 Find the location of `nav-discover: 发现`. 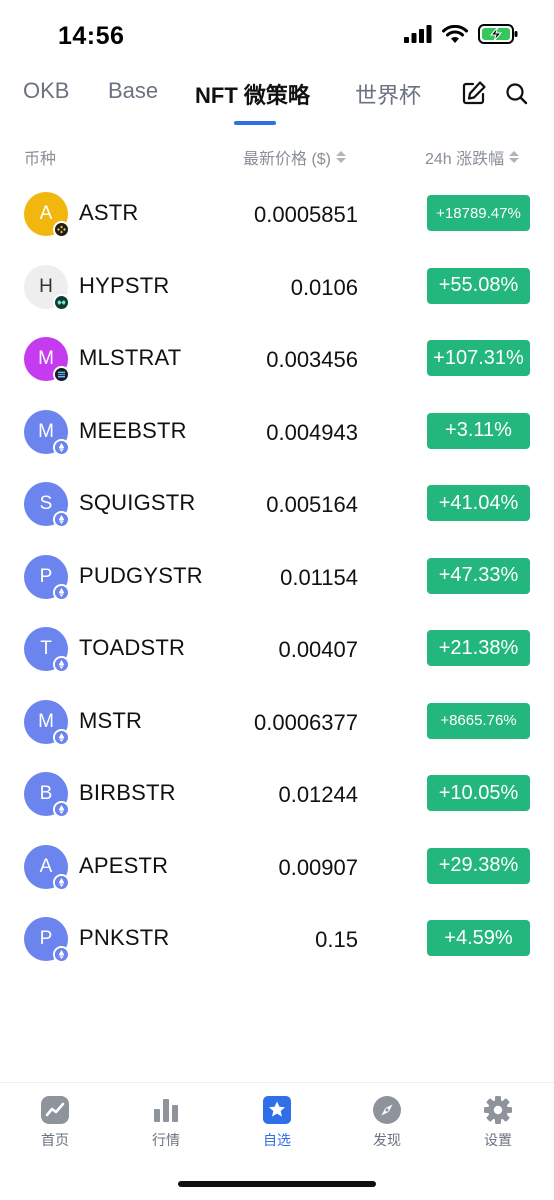

nav-discover: 发现 is located at coordinates (387, 1122).